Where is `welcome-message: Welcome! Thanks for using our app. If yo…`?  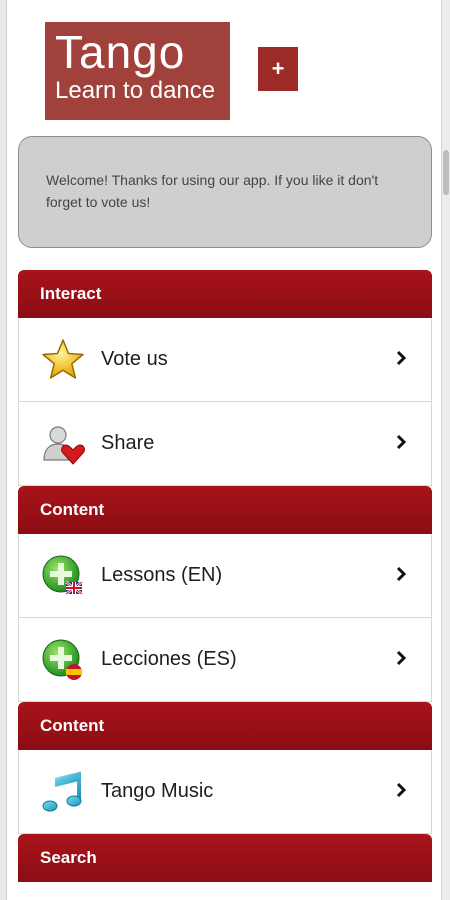
welcome-message: Welcome! Thanks for using our app. If yo… is located at coordinates (225, 192).